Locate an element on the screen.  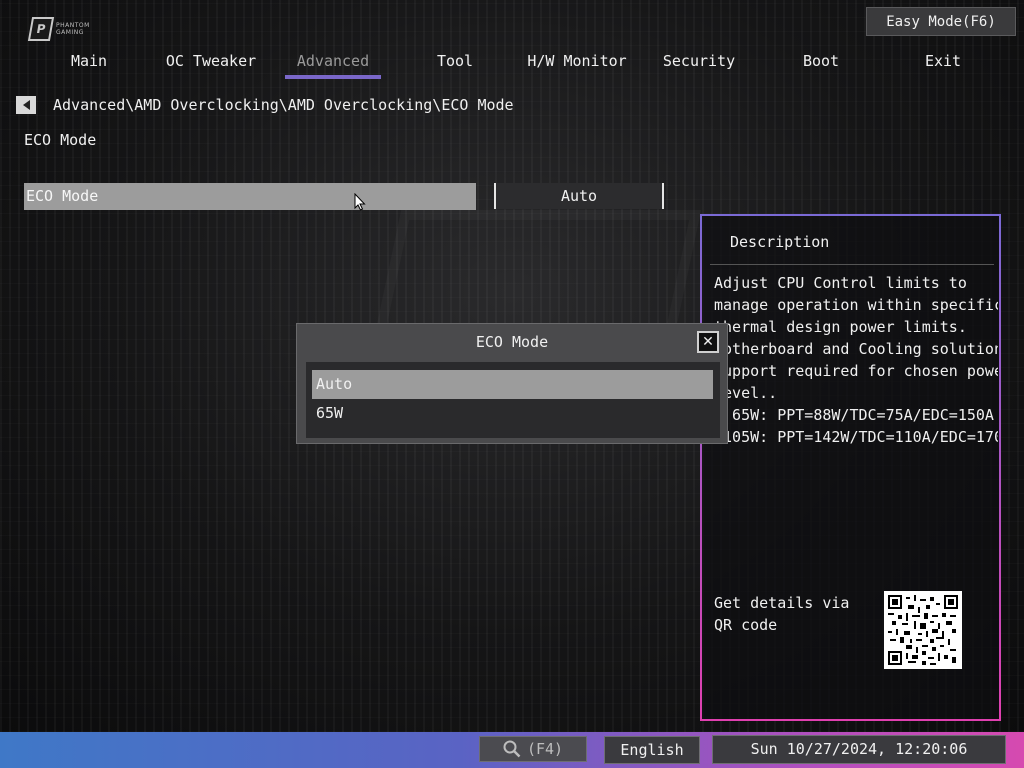
tab-oc-tweaker: OC Tweaker is located at coordinates (211, 64).